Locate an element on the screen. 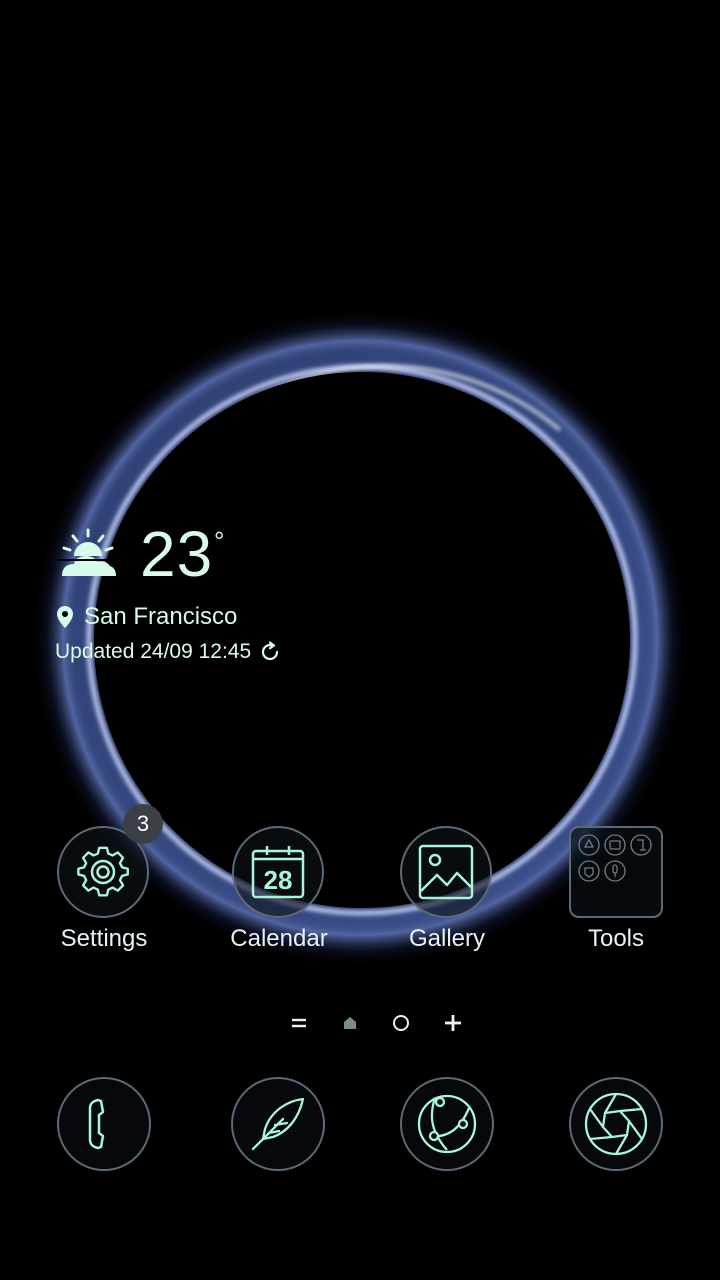 The height and width of the screenshot is (1280, 720). gallery-icon-button is located at coordinates (446, 872).